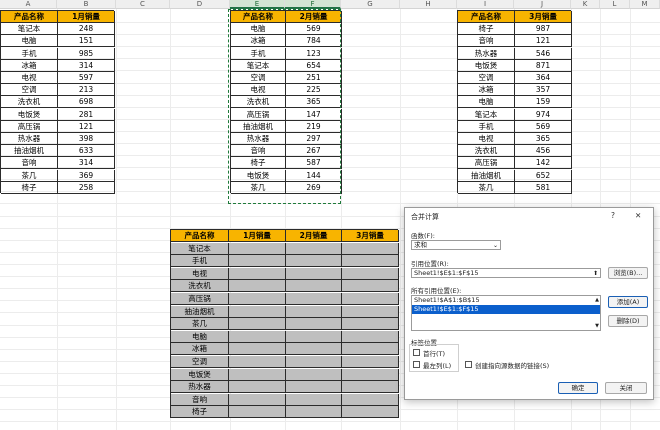  What do you see at coordinates (486, 54) in the screenshot?
I see `product-cell: 热水器` at bounding box center [486, 54].